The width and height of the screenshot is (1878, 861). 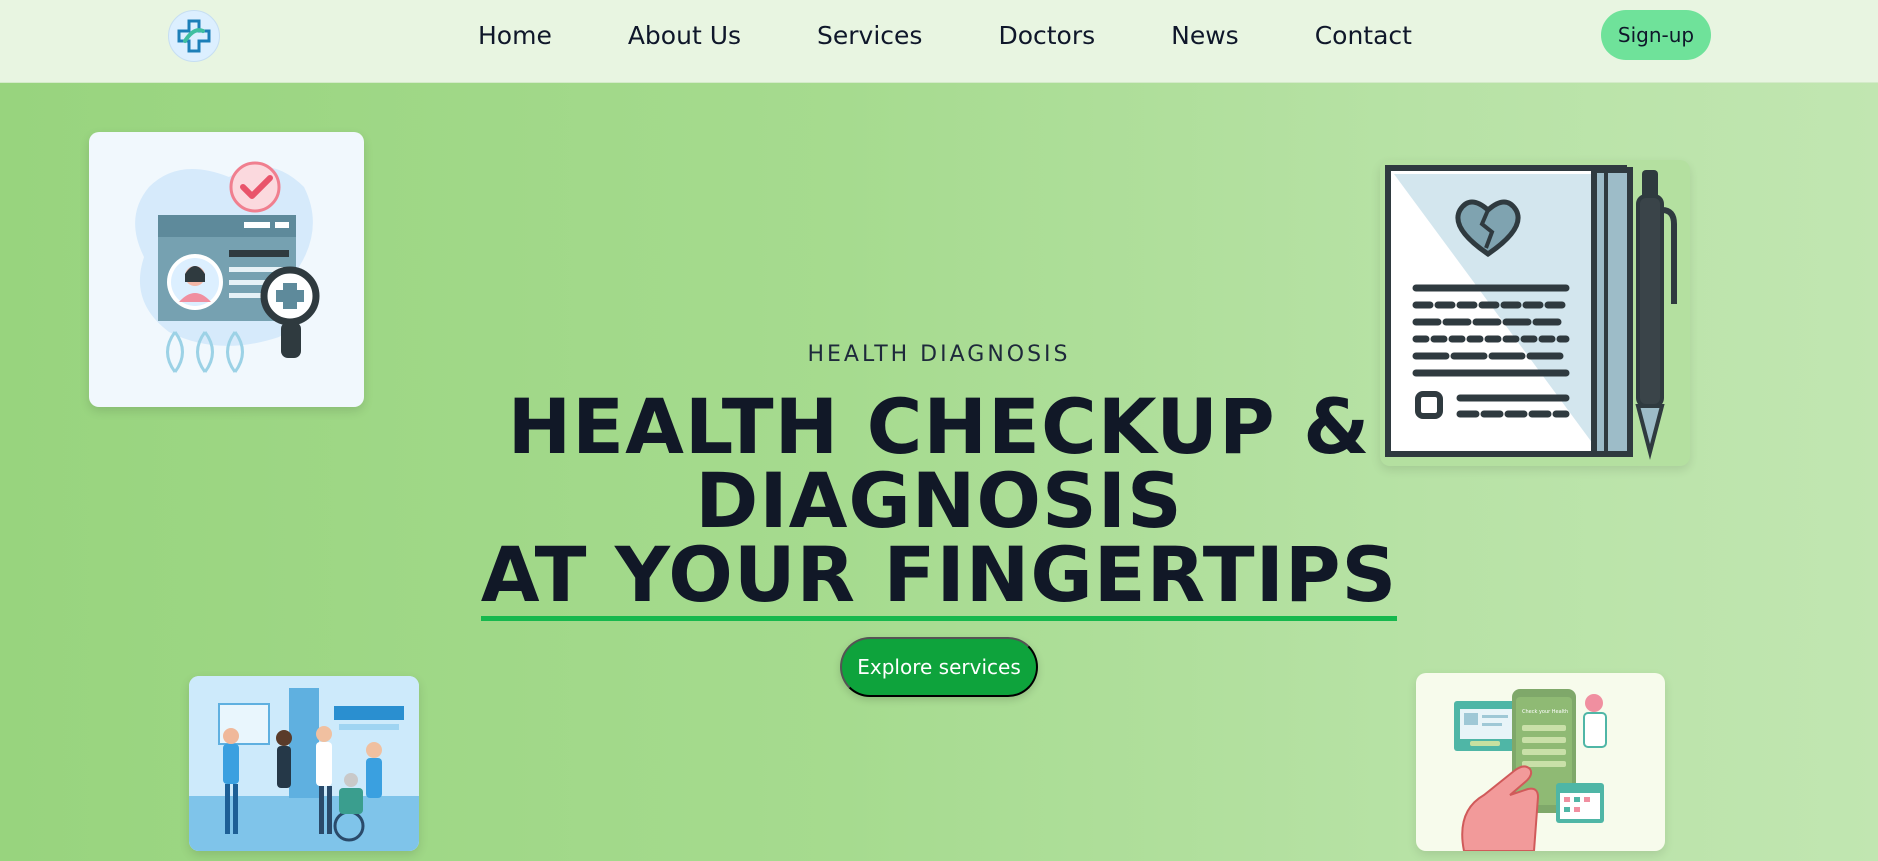 What do you see at coordinates (1540, 762) in the screenshot?
I see `mobile-health-app-illustration: Check your Health` at bounding box center [1540, 762].